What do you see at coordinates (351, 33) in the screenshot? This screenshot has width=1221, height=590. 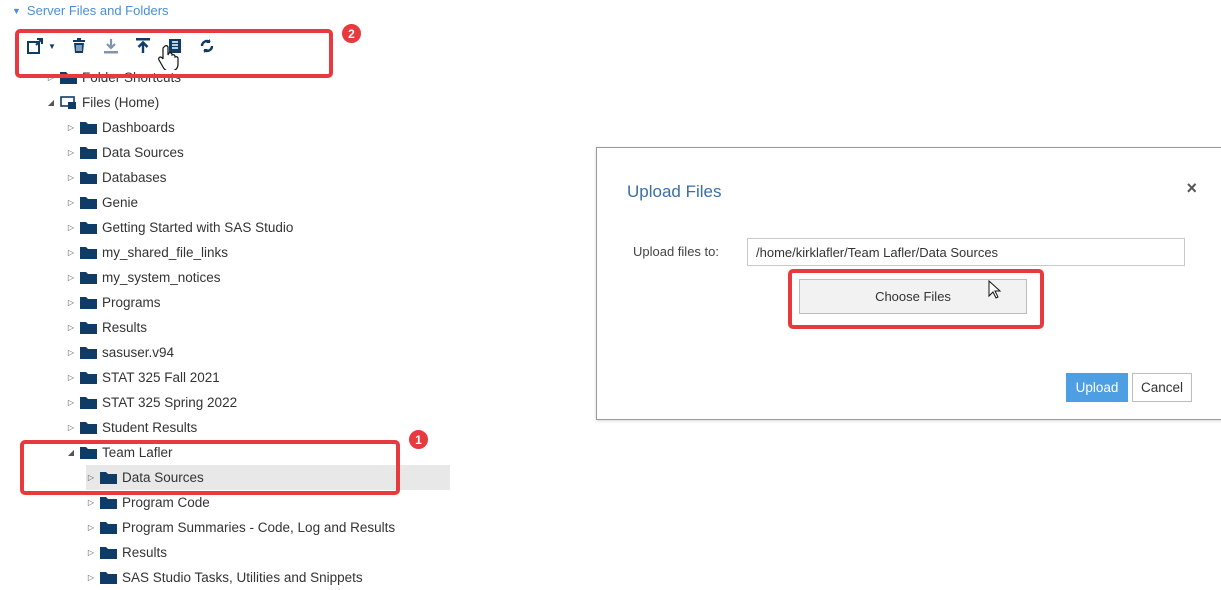 I see `annotation-badge-2: 2` at bounding box center [351, 33].